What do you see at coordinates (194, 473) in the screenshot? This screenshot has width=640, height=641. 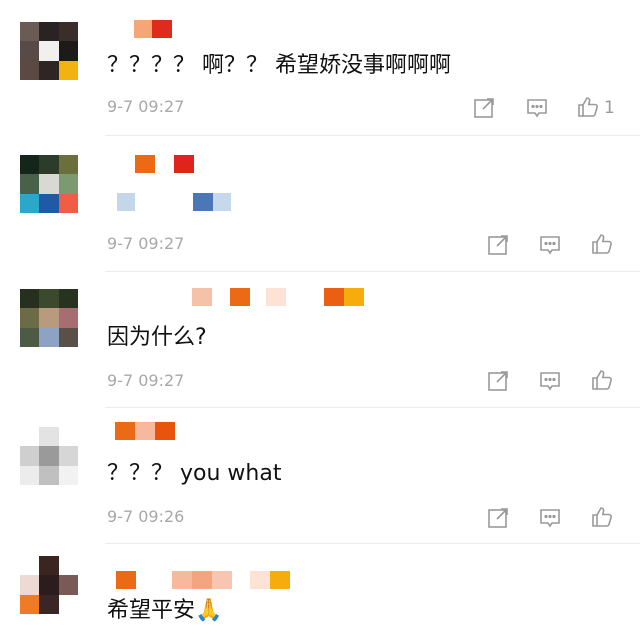 I see `comment-text: ？？？ you what` at bounding box center [194, 473].